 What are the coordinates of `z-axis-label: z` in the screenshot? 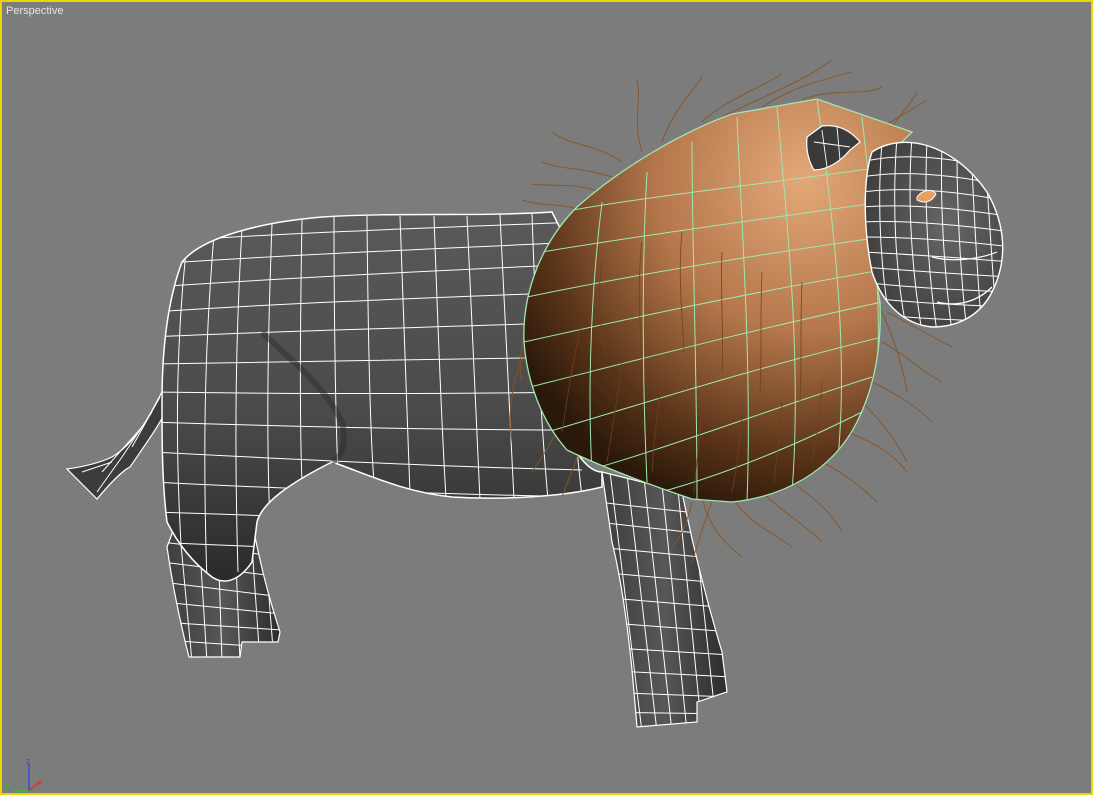 It's located at (28, 761).